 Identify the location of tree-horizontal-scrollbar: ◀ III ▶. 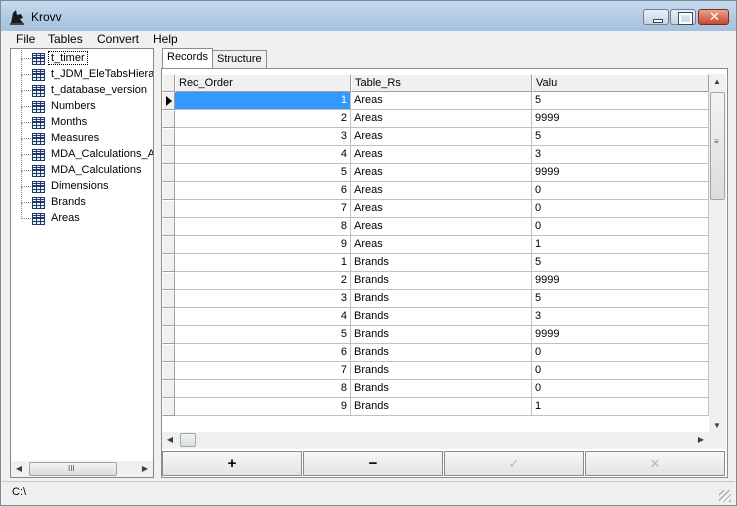
(82, 469).